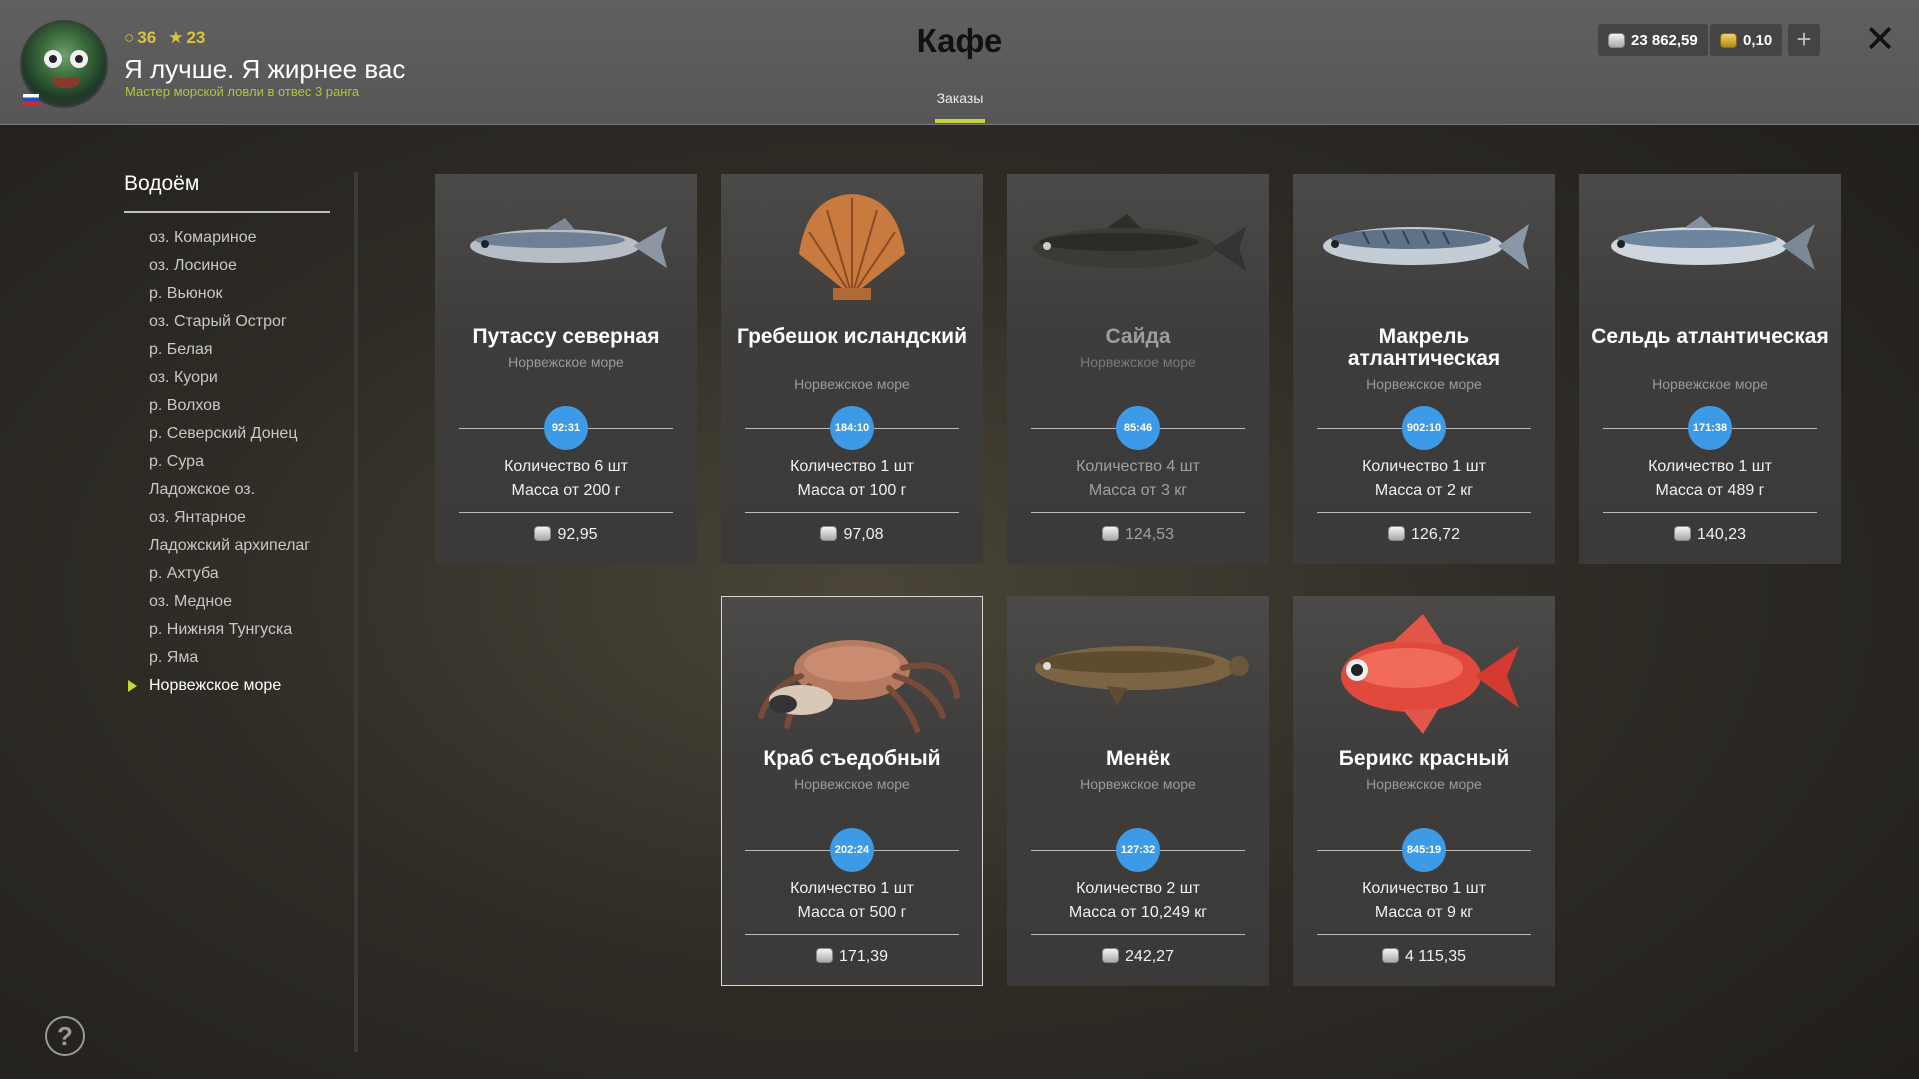  Describe the element at coordinates (66, 83) in the screenshot. I see `avatar-mouth` at that location.